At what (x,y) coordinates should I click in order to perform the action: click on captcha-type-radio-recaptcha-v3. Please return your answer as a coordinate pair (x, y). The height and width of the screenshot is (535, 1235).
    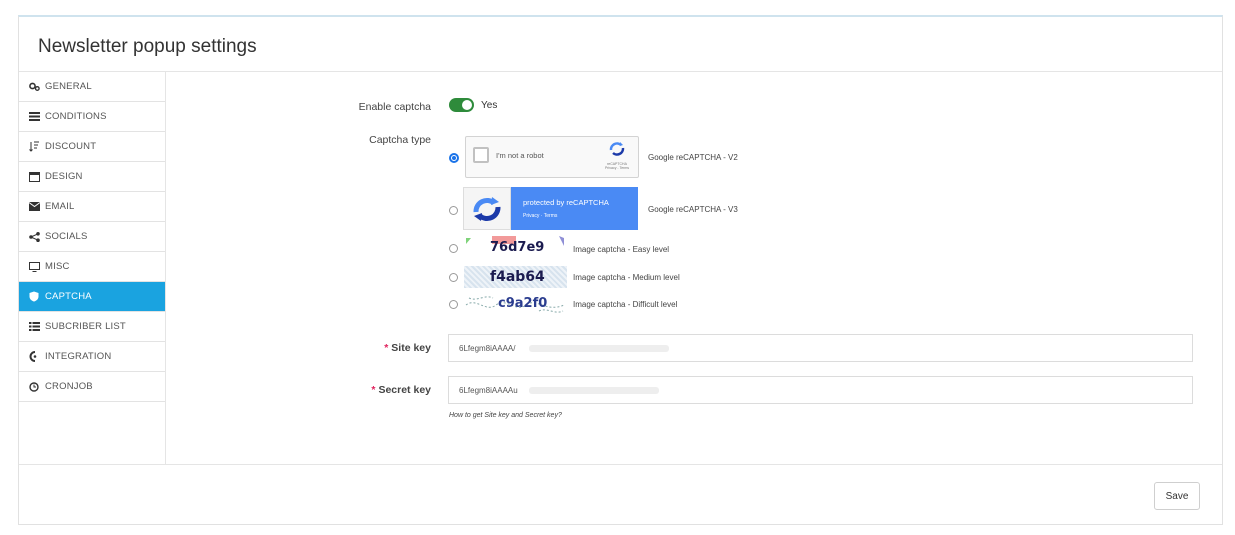
    Looking at the image, I should click on (453, 210).